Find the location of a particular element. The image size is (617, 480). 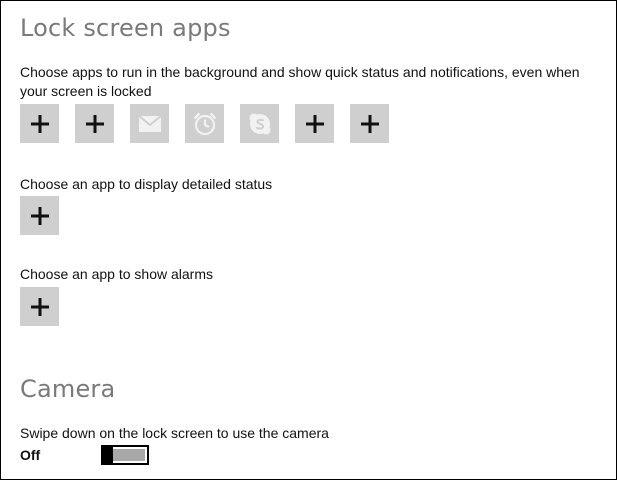

alarm-clock-icon is located at coordinates (205, 124).